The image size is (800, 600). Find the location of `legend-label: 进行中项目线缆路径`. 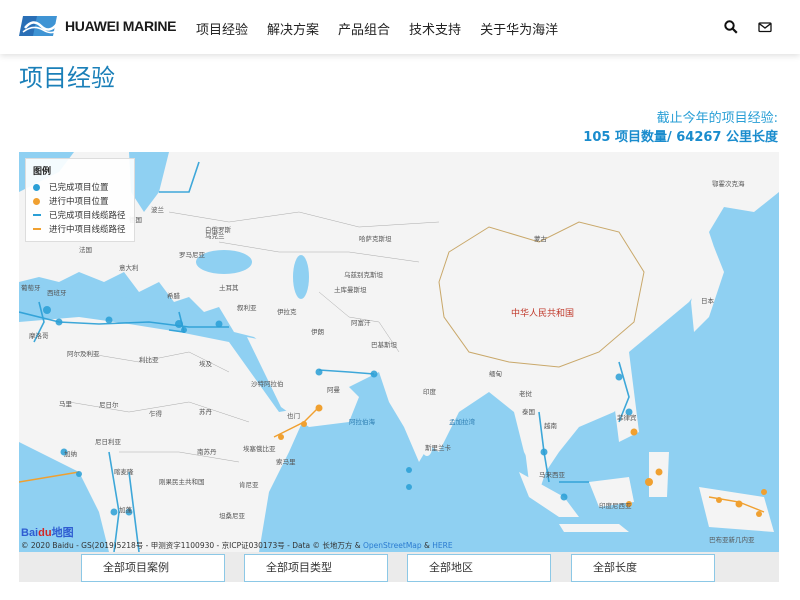

legend-label: 进行中项目线缆路径 is located at coordinates (87, 230).